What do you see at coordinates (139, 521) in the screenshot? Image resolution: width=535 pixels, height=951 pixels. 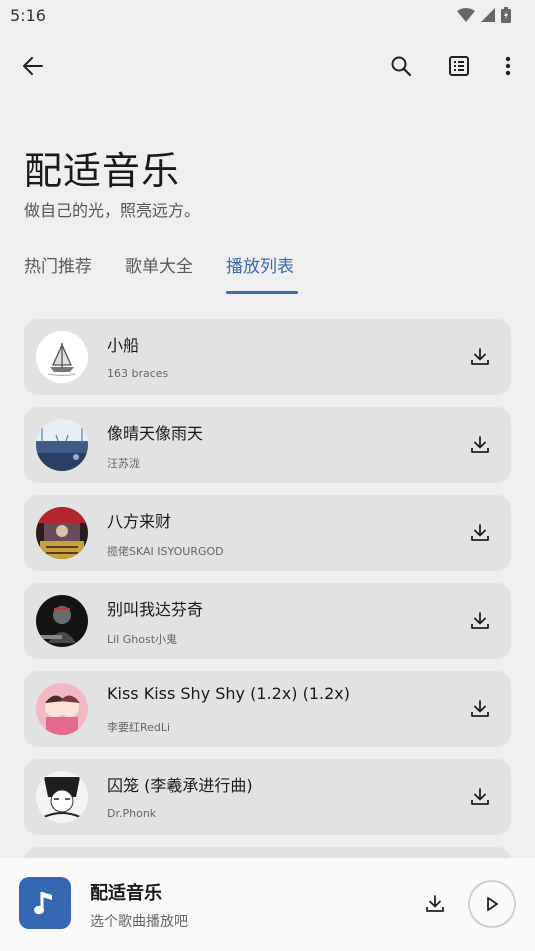 I see `song-title: 八方来财` at bounding box center [139, 521].